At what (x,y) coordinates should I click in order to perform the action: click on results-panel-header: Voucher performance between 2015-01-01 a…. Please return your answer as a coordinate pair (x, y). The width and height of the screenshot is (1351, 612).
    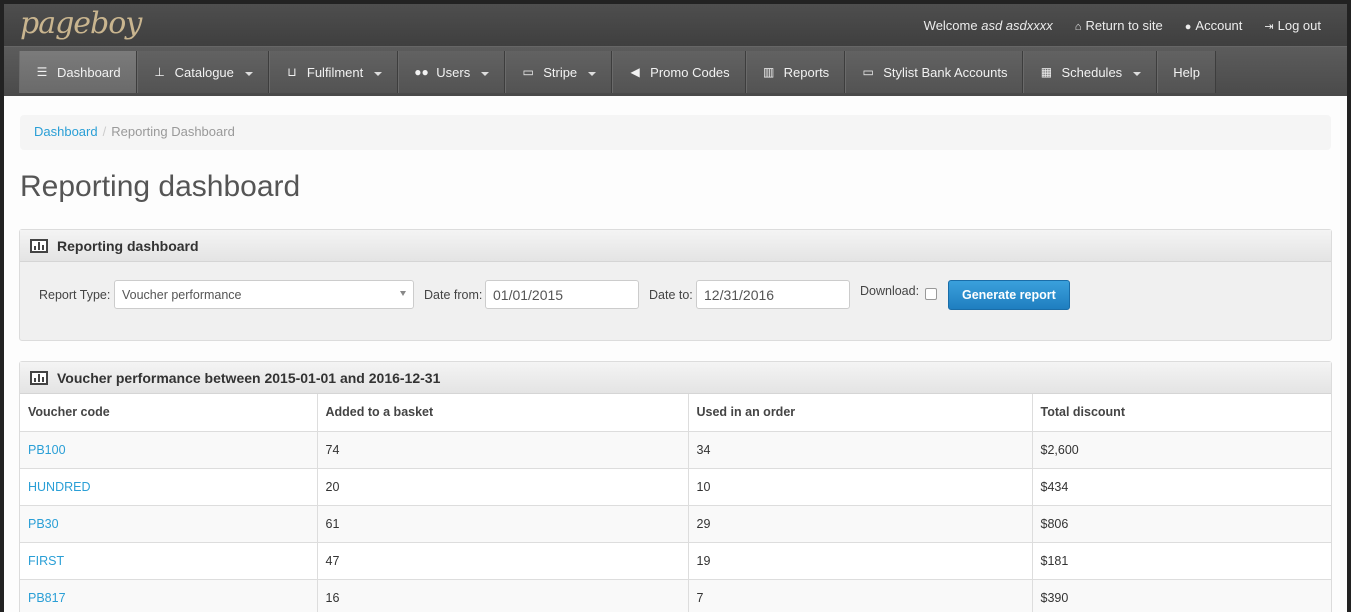
    Looking at the image, I should click on (675, 378).